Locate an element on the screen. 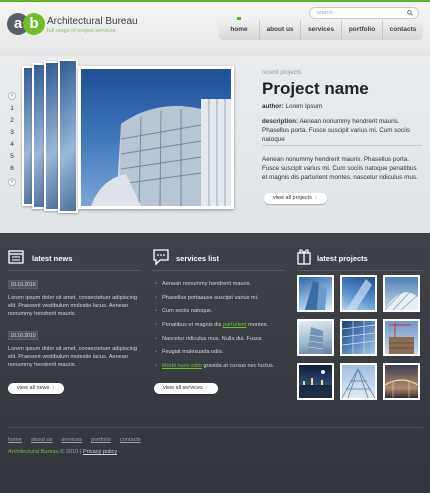 Image resolution: width=430 pixels, height=493 pixels. nav-contacts: contacts is located at coordinates (403, 30).